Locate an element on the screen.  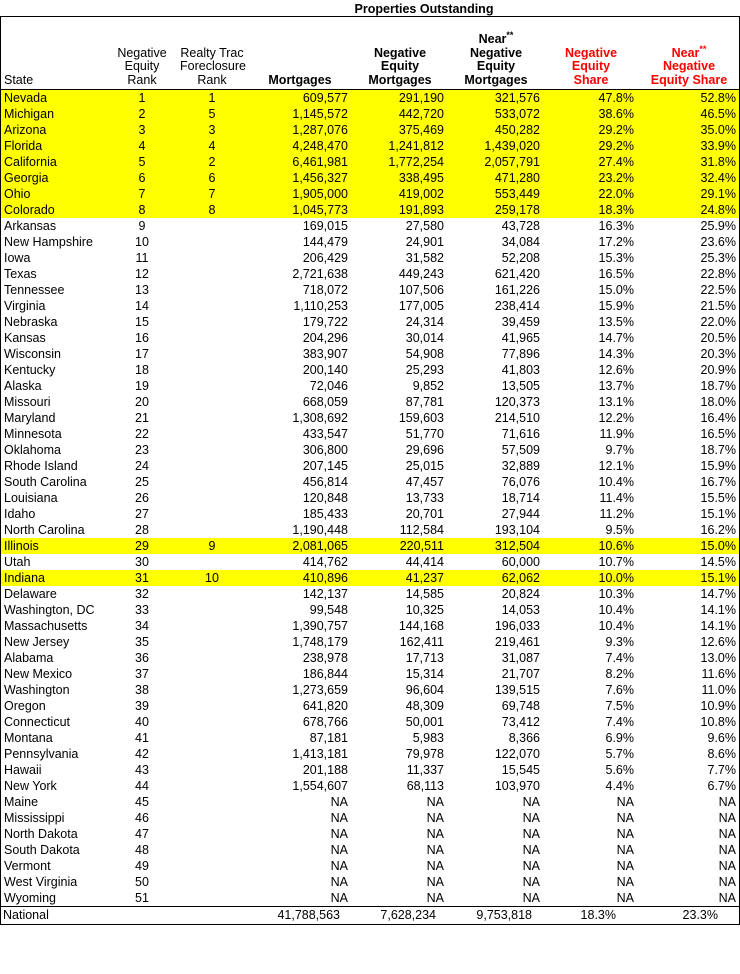
table-row: South Dakota 48 NA NA NA NA NA is located at coordinates (370, 850).